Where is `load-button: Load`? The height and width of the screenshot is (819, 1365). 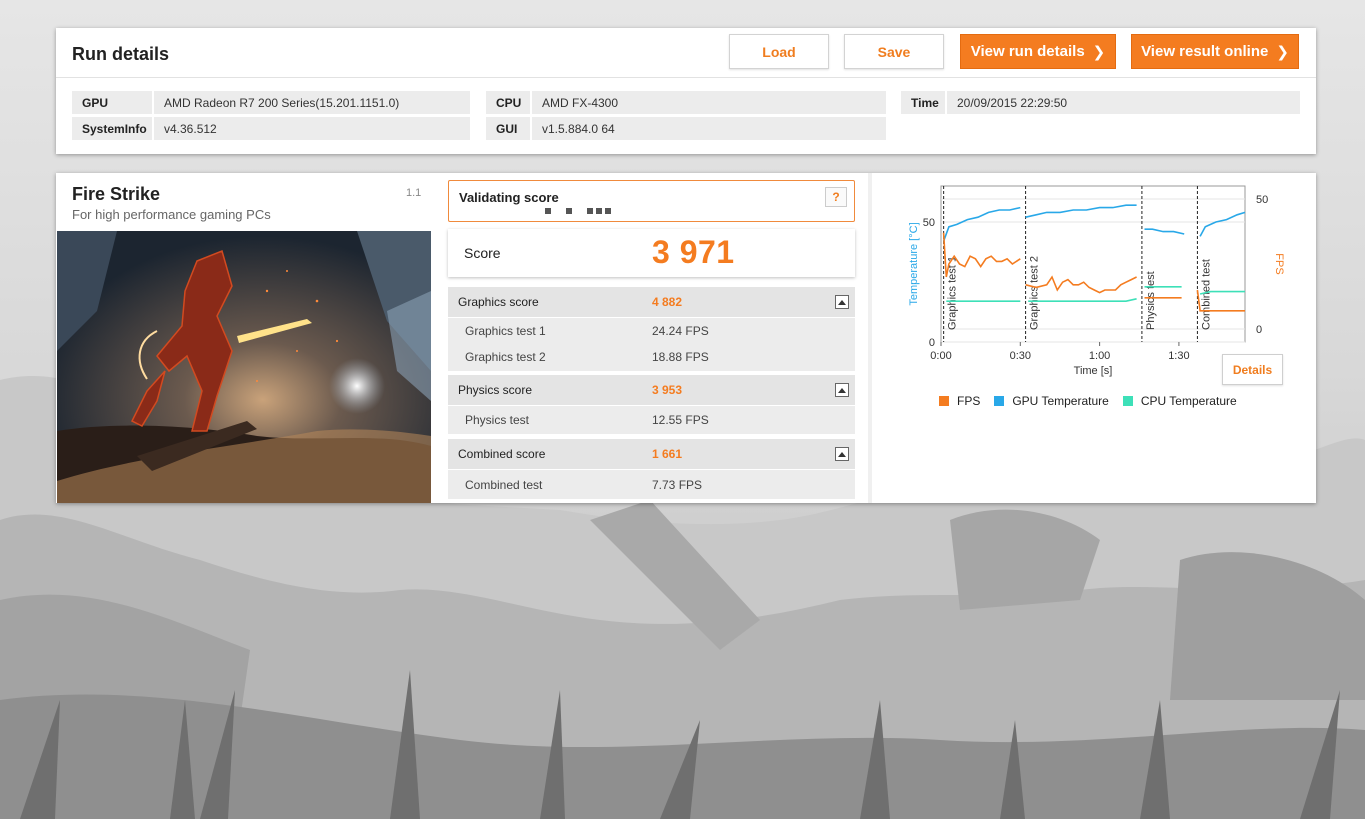
load-button: Load is located at coordinates (779, 51).